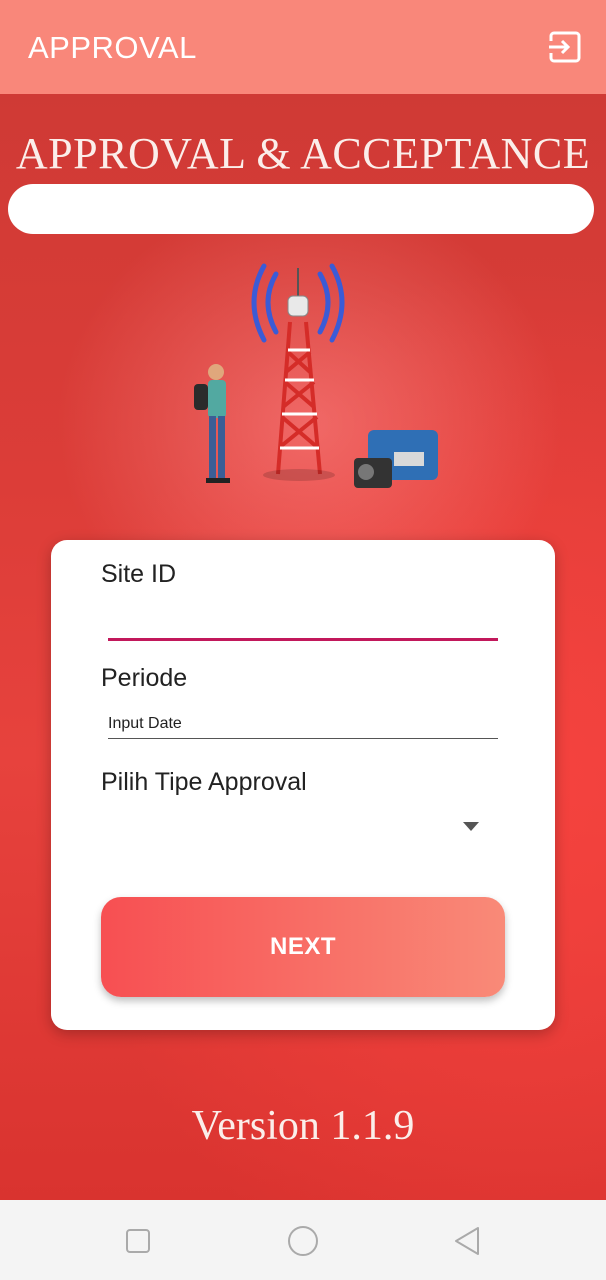 The image size is (606, 1280). I want to click on periode-label: Periode, so click(144, 678).